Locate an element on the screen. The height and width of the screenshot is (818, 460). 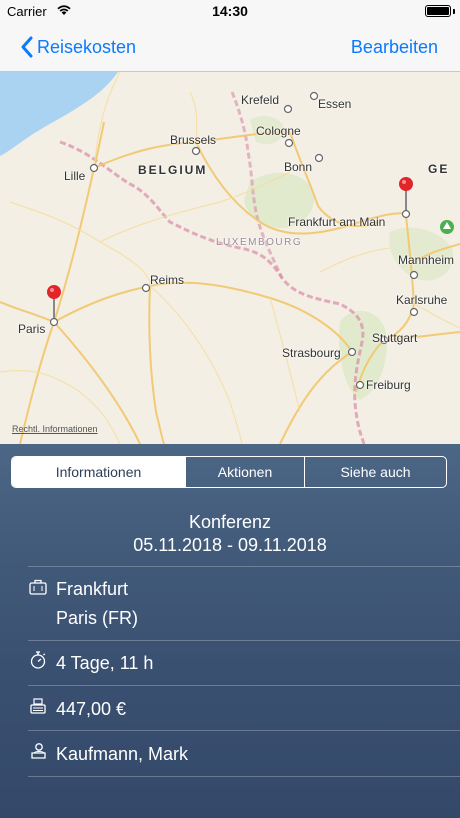
route-origin: Frankfurt is located at coordinates (92, 589).